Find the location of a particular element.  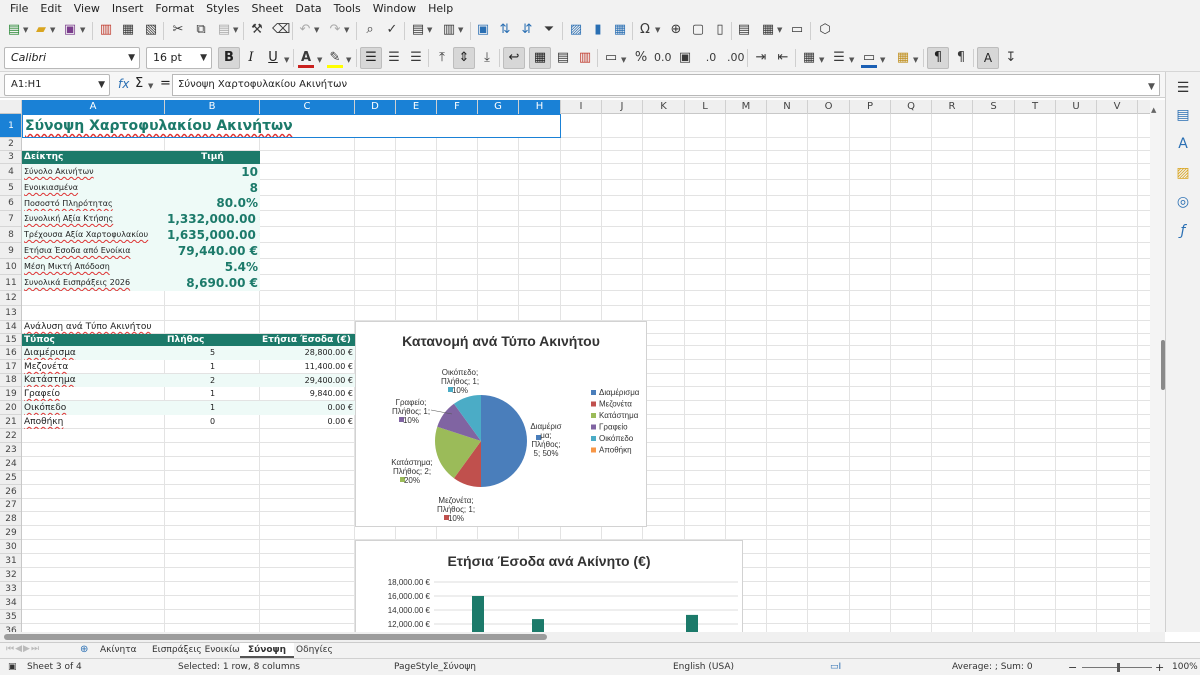

analysis-type-cell: Μεζονέτα is located at coordinates (93, 367).